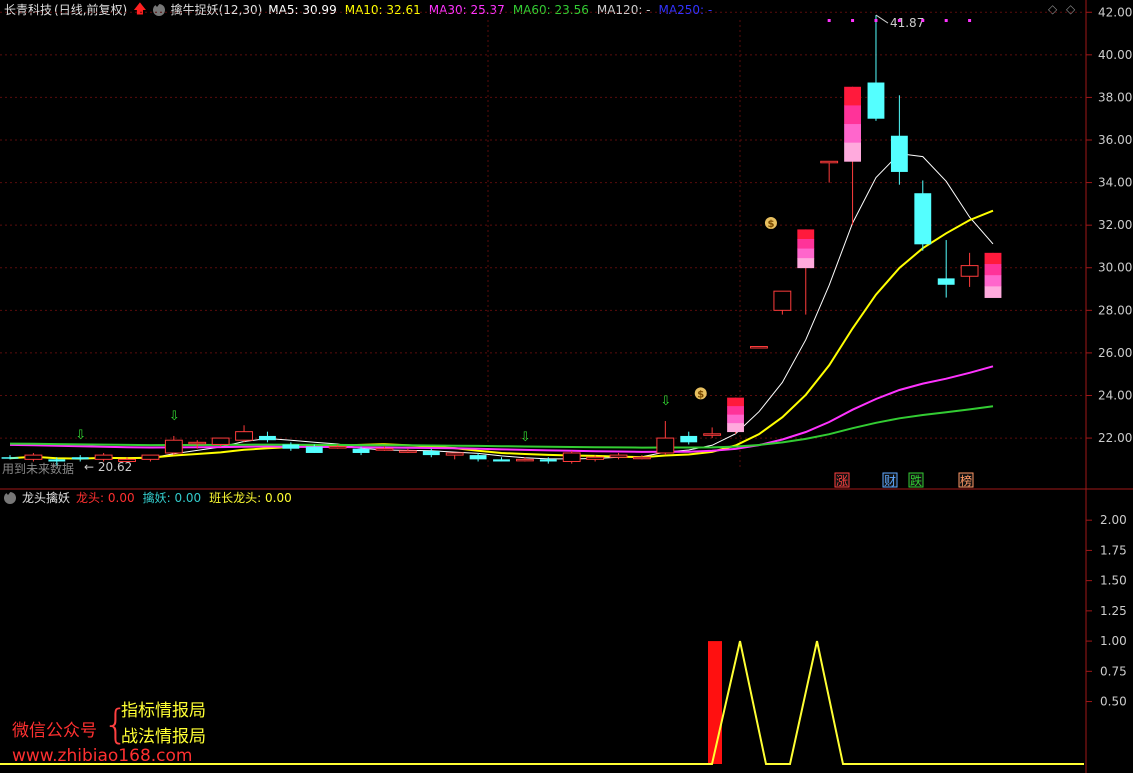 This screenshot has width=1133, height=773. What do you see at coordinates (1113, 520) in the screenshot?
I see `sub-y-tick-label: 2.00` at bounding box center [1113, 520].